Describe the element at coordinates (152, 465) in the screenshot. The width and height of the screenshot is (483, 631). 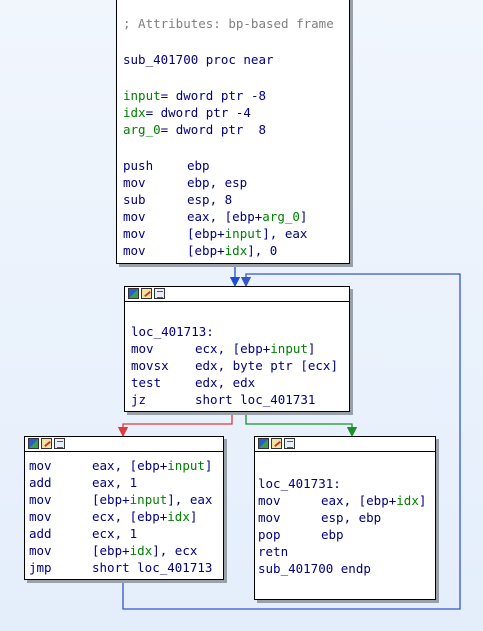
I see `instruction-operands: eax, [ebp+input]` at that location.